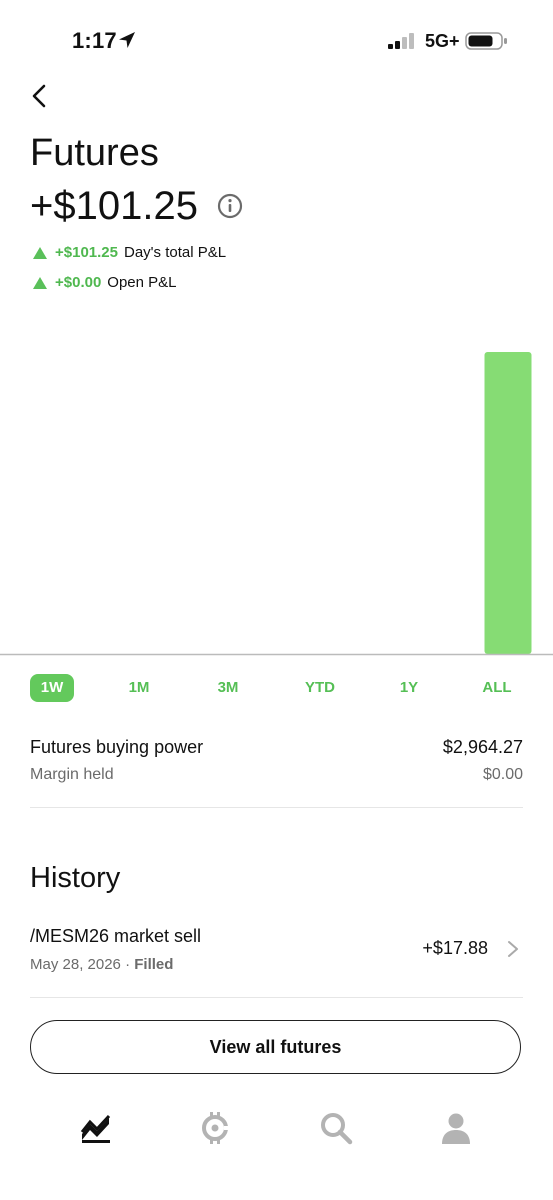 This screenshot has width=553, height=1200. What do you see at coordinates (486, 41) in the screenshot?
I see `battery-icon` at bounding box center [486, 41].